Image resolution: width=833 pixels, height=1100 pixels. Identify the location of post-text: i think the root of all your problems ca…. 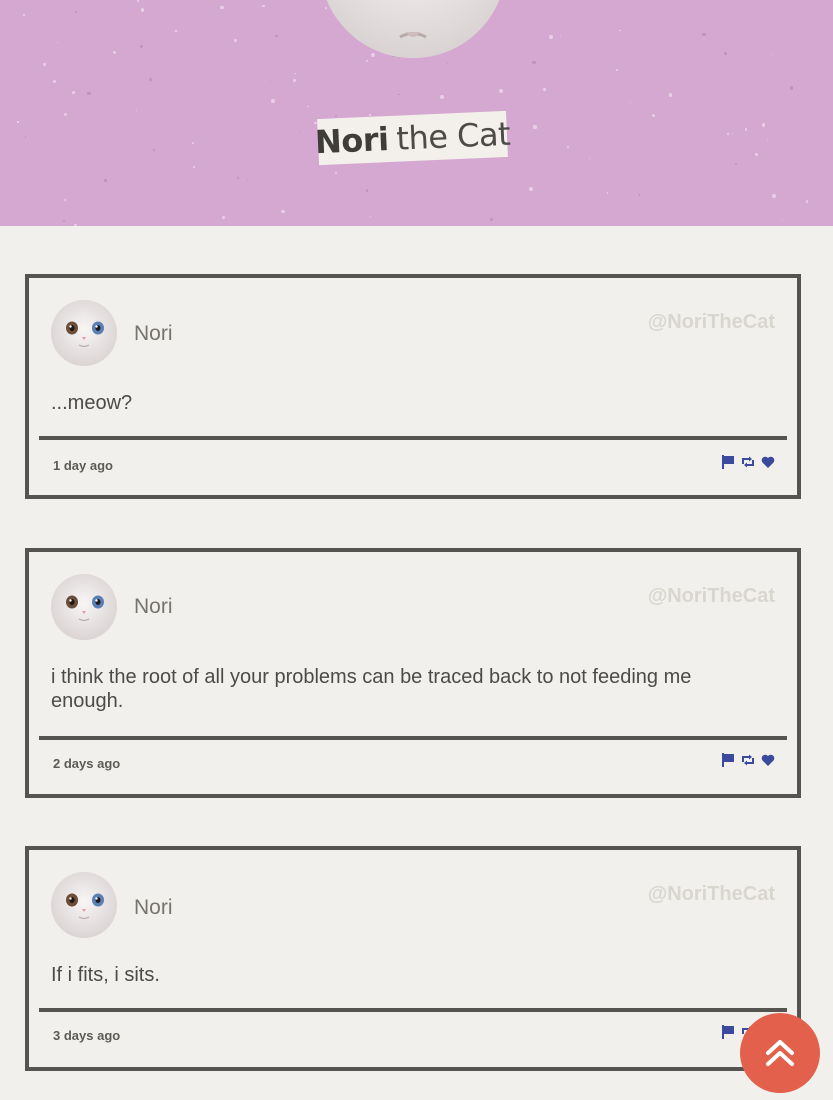
(371, 689).